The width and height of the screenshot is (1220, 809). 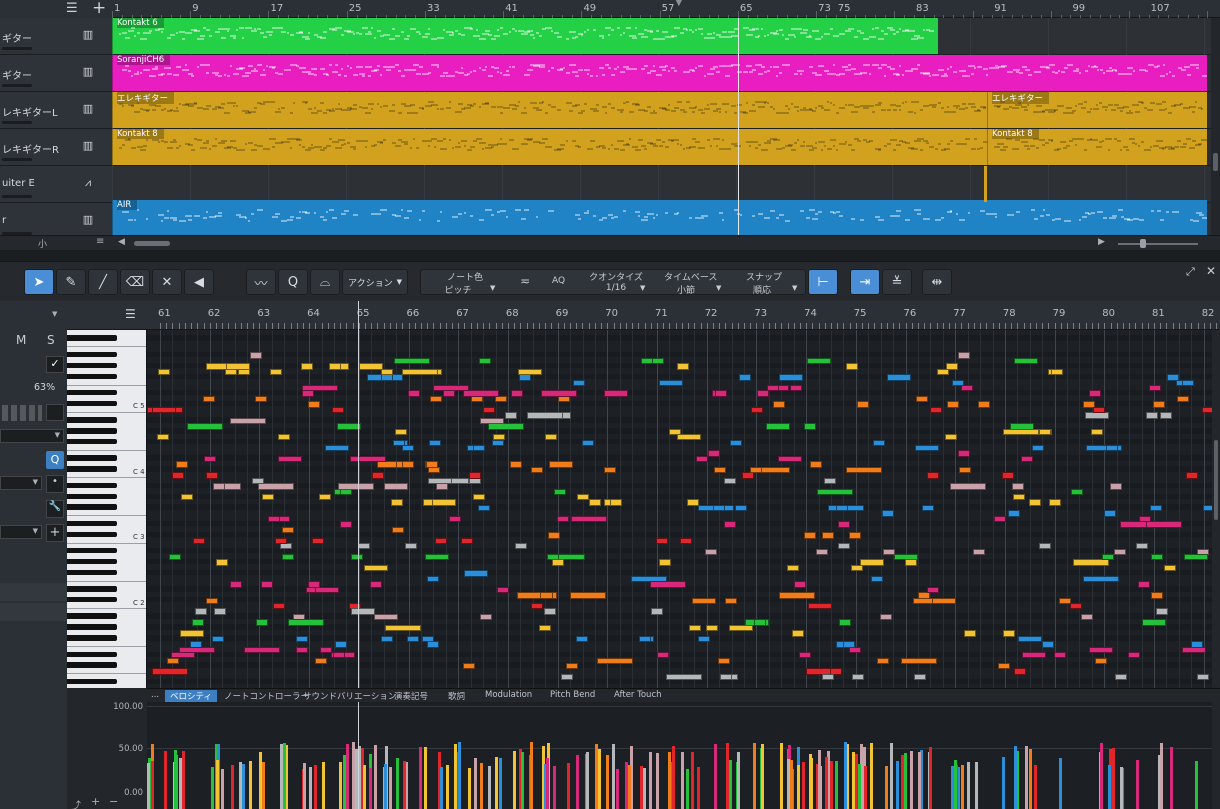 What do you see at coordinates (167, 282) in the screenshot?
I see `mute-tool-button: ✕` at bounding box center [167, 282].